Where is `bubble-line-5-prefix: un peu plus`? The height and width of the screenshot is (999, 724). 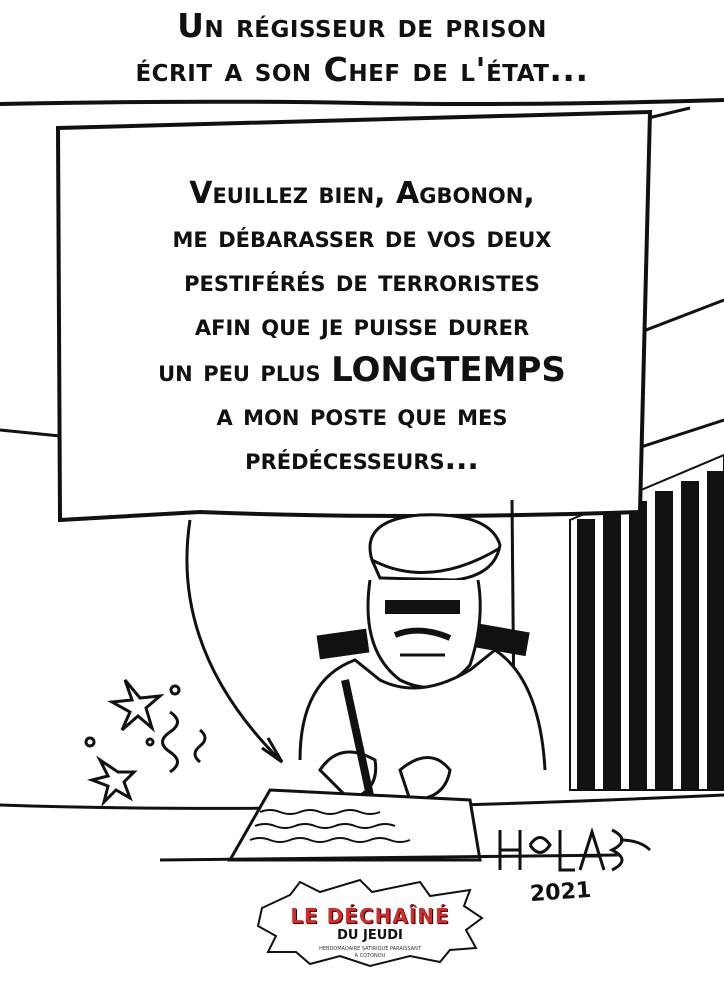
bubble-line-5-prefix: un peu plus is located at coordinates (245, 371).